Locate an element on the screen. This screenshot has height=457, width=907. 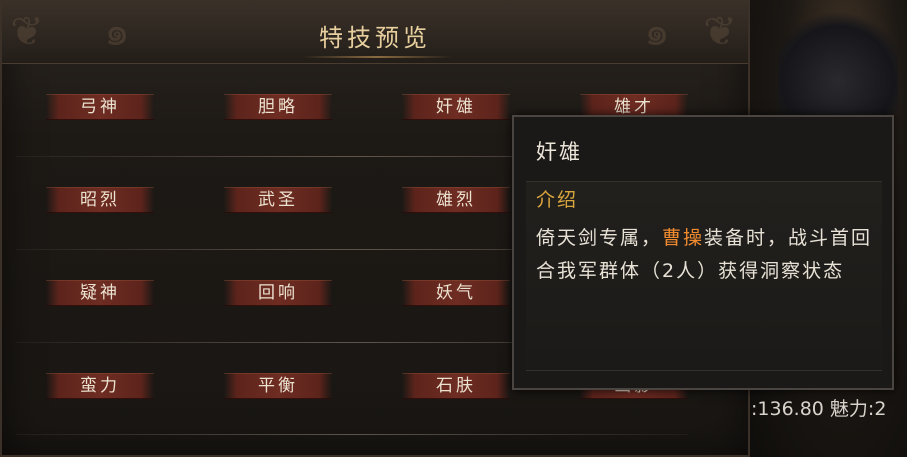
hero-name-highlight: 曹操 is located at coordinates (683, 238).